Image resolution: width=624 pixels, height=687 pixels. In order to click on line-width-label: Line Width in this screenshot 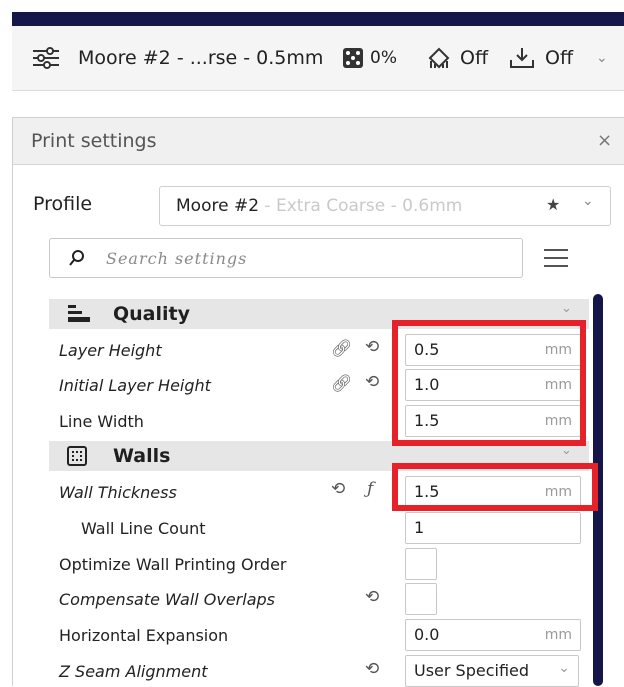, I will do `click(101, 421)`.